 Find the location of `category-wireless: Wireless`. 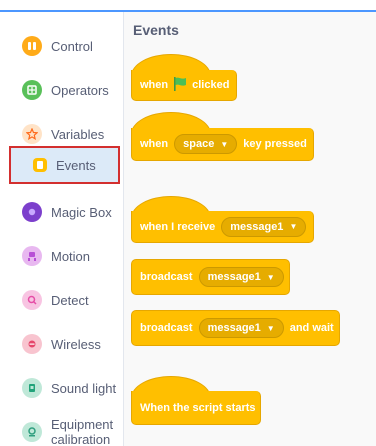

category-wireless: Wireless is located at coordinates (66, 344).